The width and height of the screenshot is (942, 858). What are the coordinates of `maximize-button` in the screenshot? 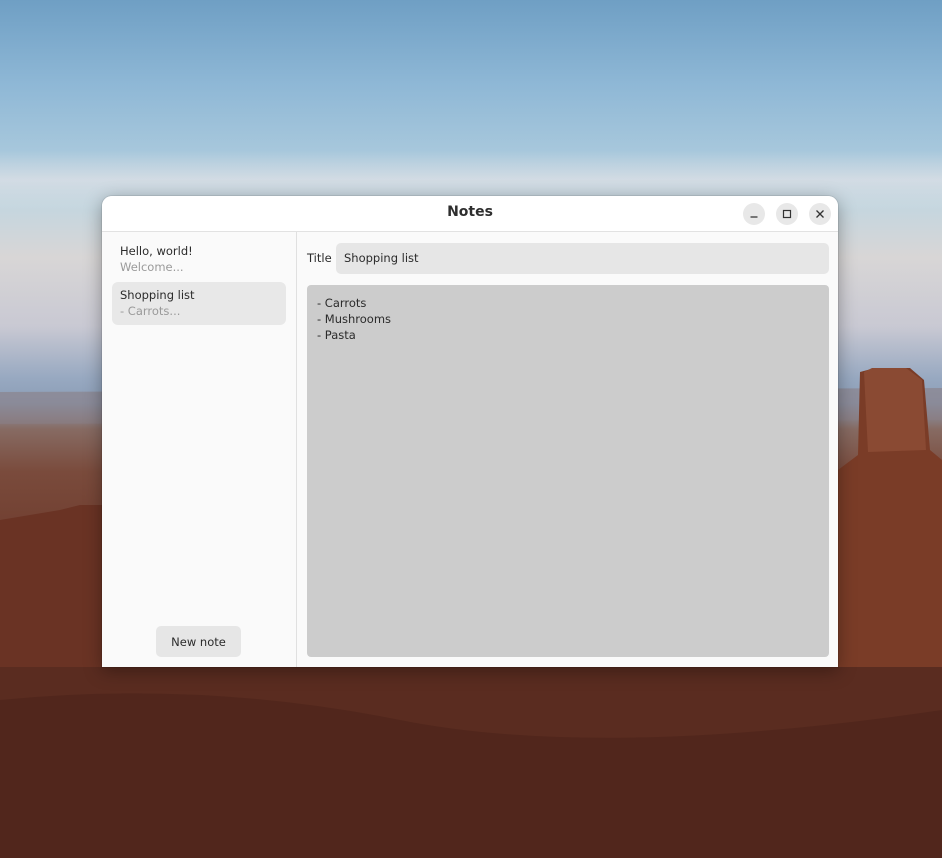 It's located at (787, 214).